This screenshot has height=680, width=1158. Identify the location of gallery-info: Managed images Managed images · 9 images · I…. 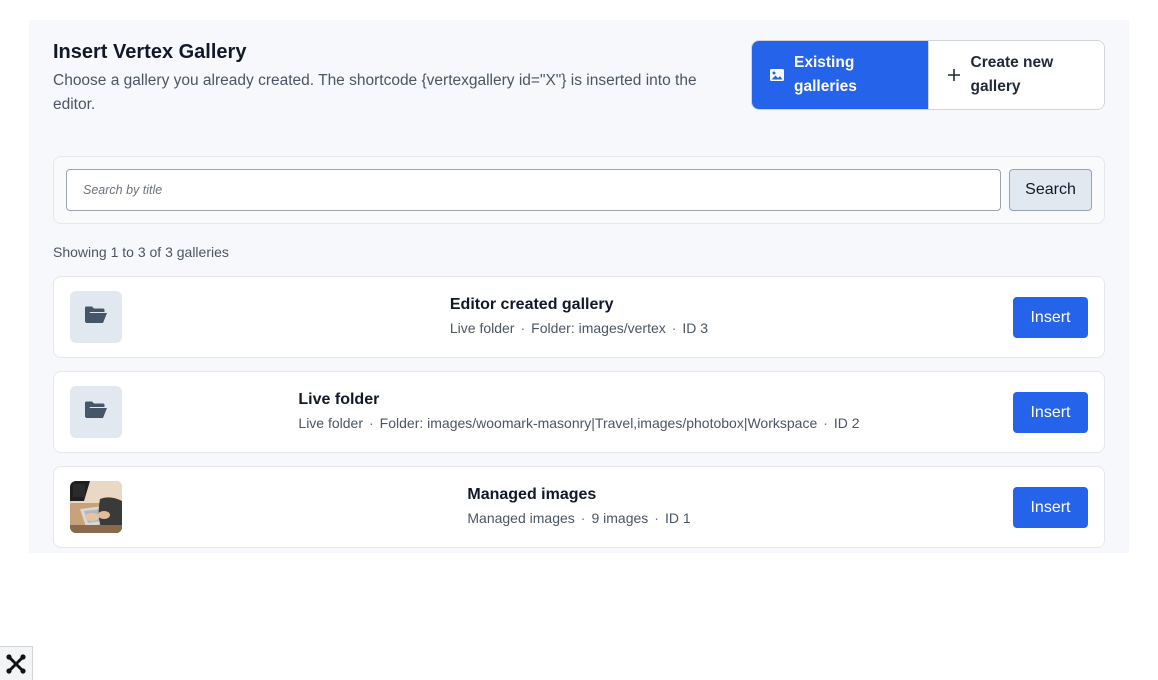
(579, 506).